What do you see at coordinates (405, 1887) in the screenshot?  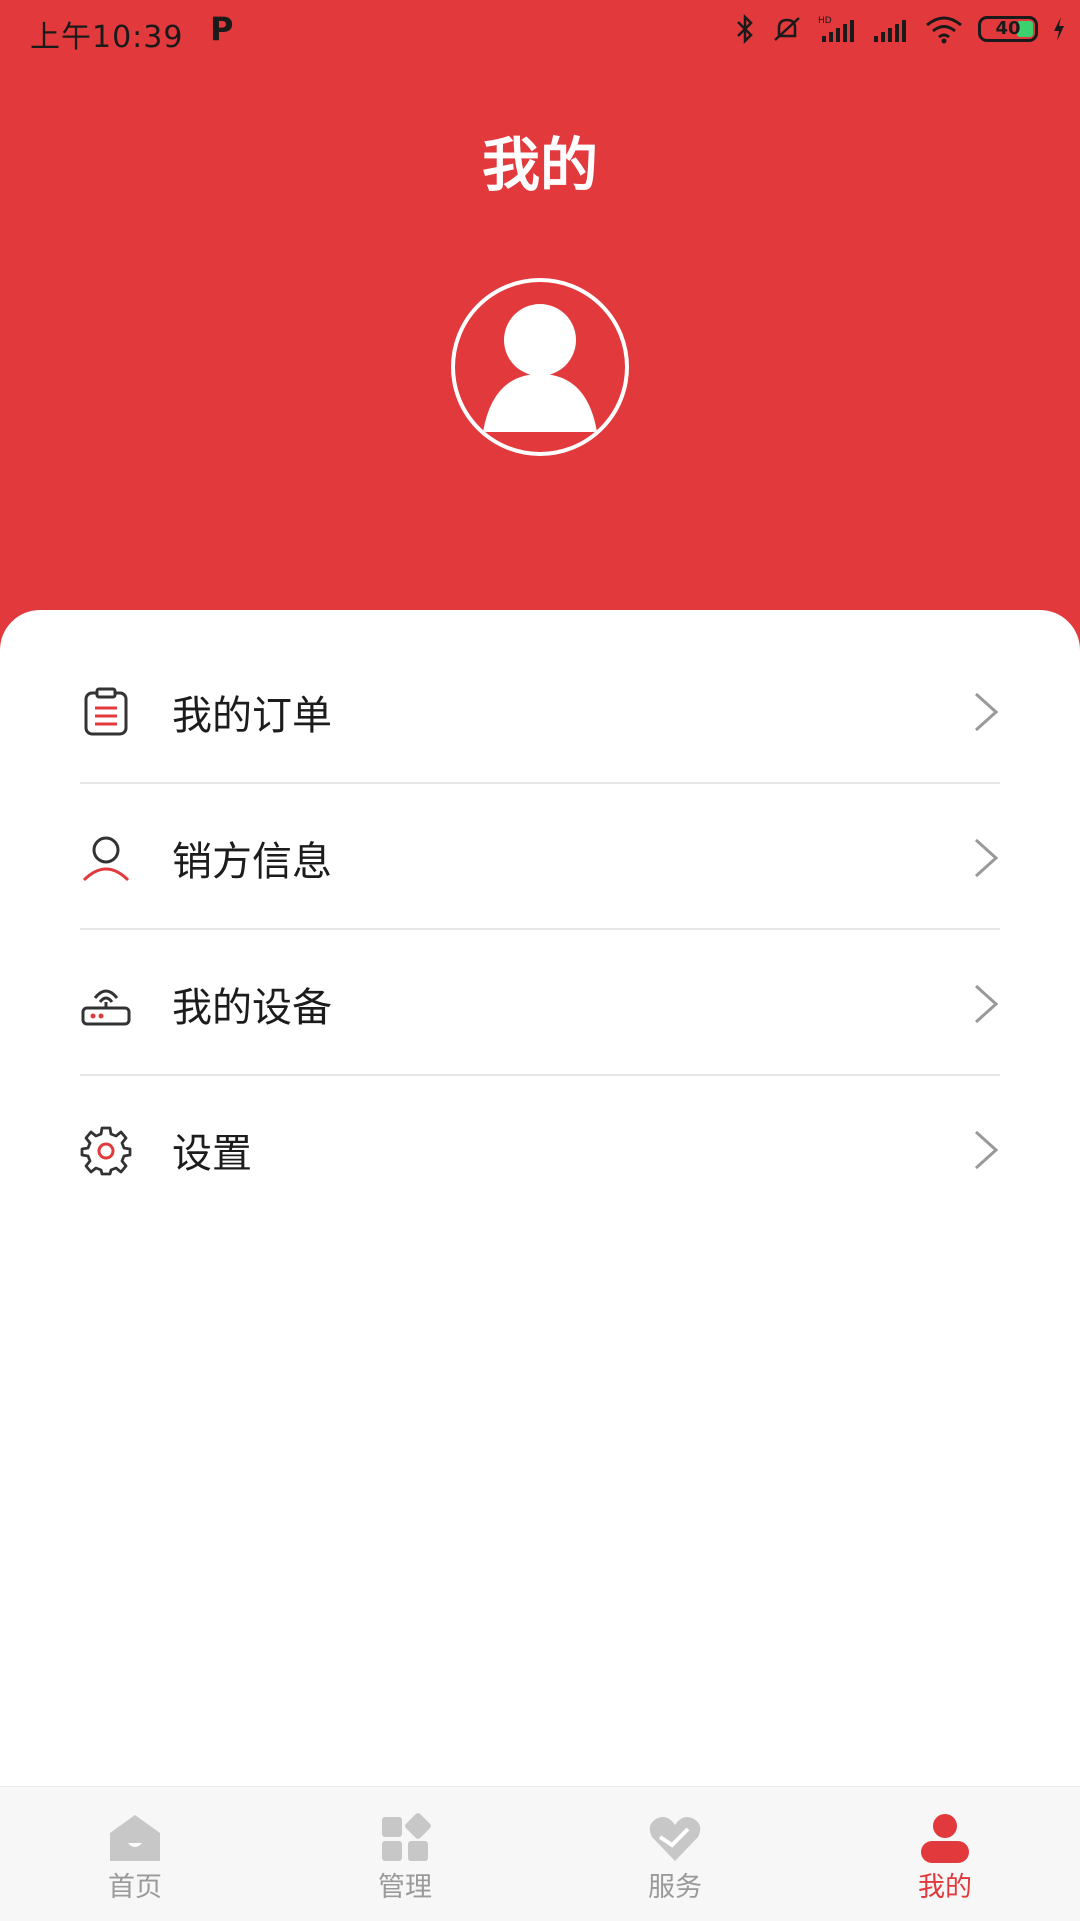 I see `tab-label: 管理` at bounding box center [405, 1887].